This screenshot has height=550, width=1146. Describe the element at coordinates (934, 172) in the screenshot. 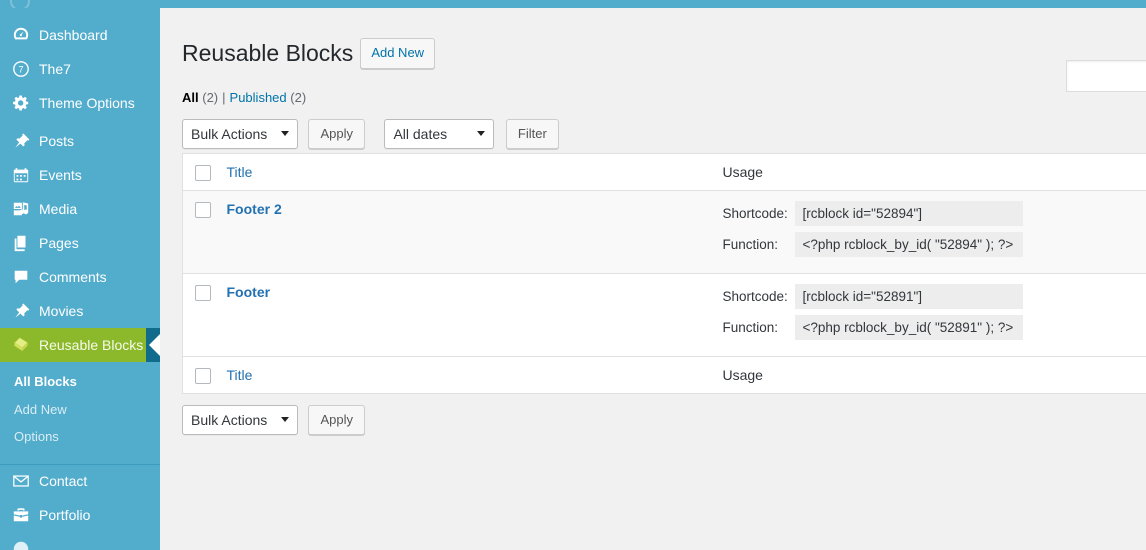

I see `column-header-usage: Usage` at that location.